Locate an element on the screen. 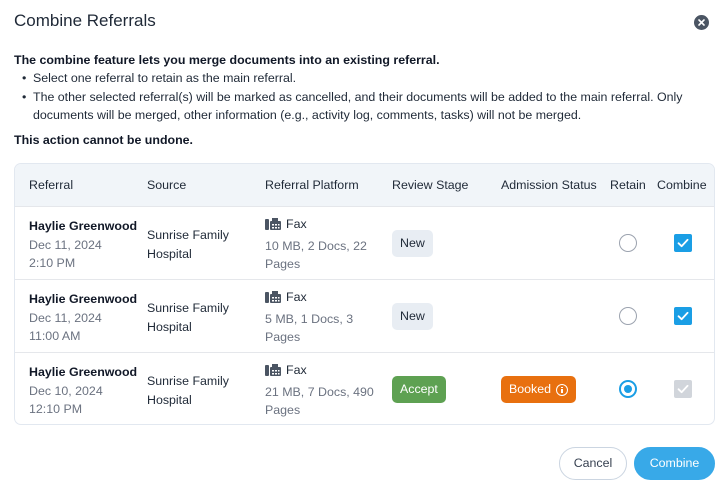 Image resolution: width=726 pixels, height=491 pixels. referral-cell: Haylie Greenwood Dec 11, 2024 11:00 AM is located at coordinates (83, 318).